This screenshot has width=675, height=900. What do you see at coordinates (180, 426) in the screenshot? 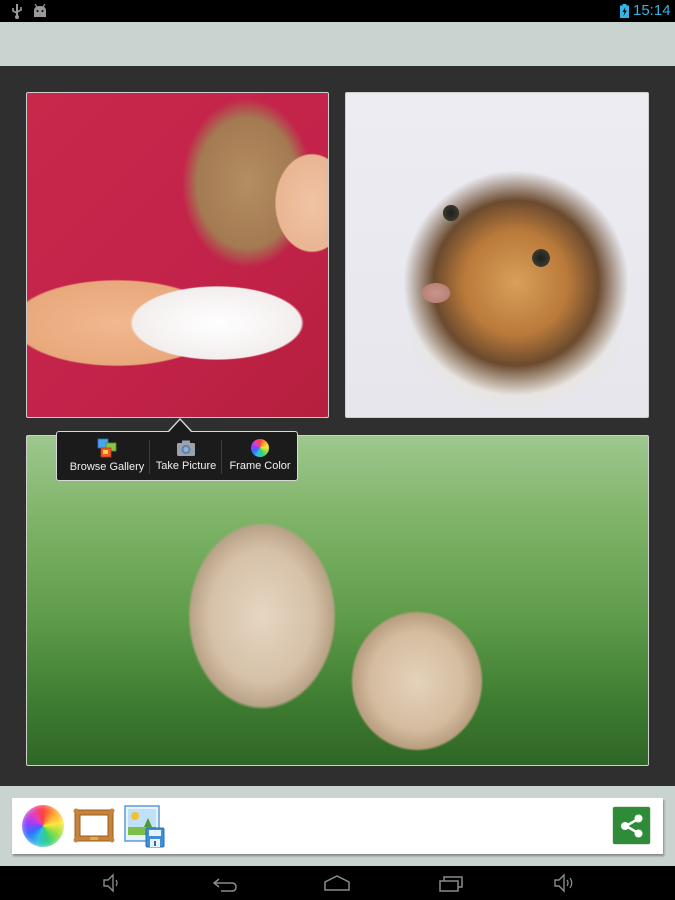
I see `popup-pointer-fill` at bounding box center [180, 426].